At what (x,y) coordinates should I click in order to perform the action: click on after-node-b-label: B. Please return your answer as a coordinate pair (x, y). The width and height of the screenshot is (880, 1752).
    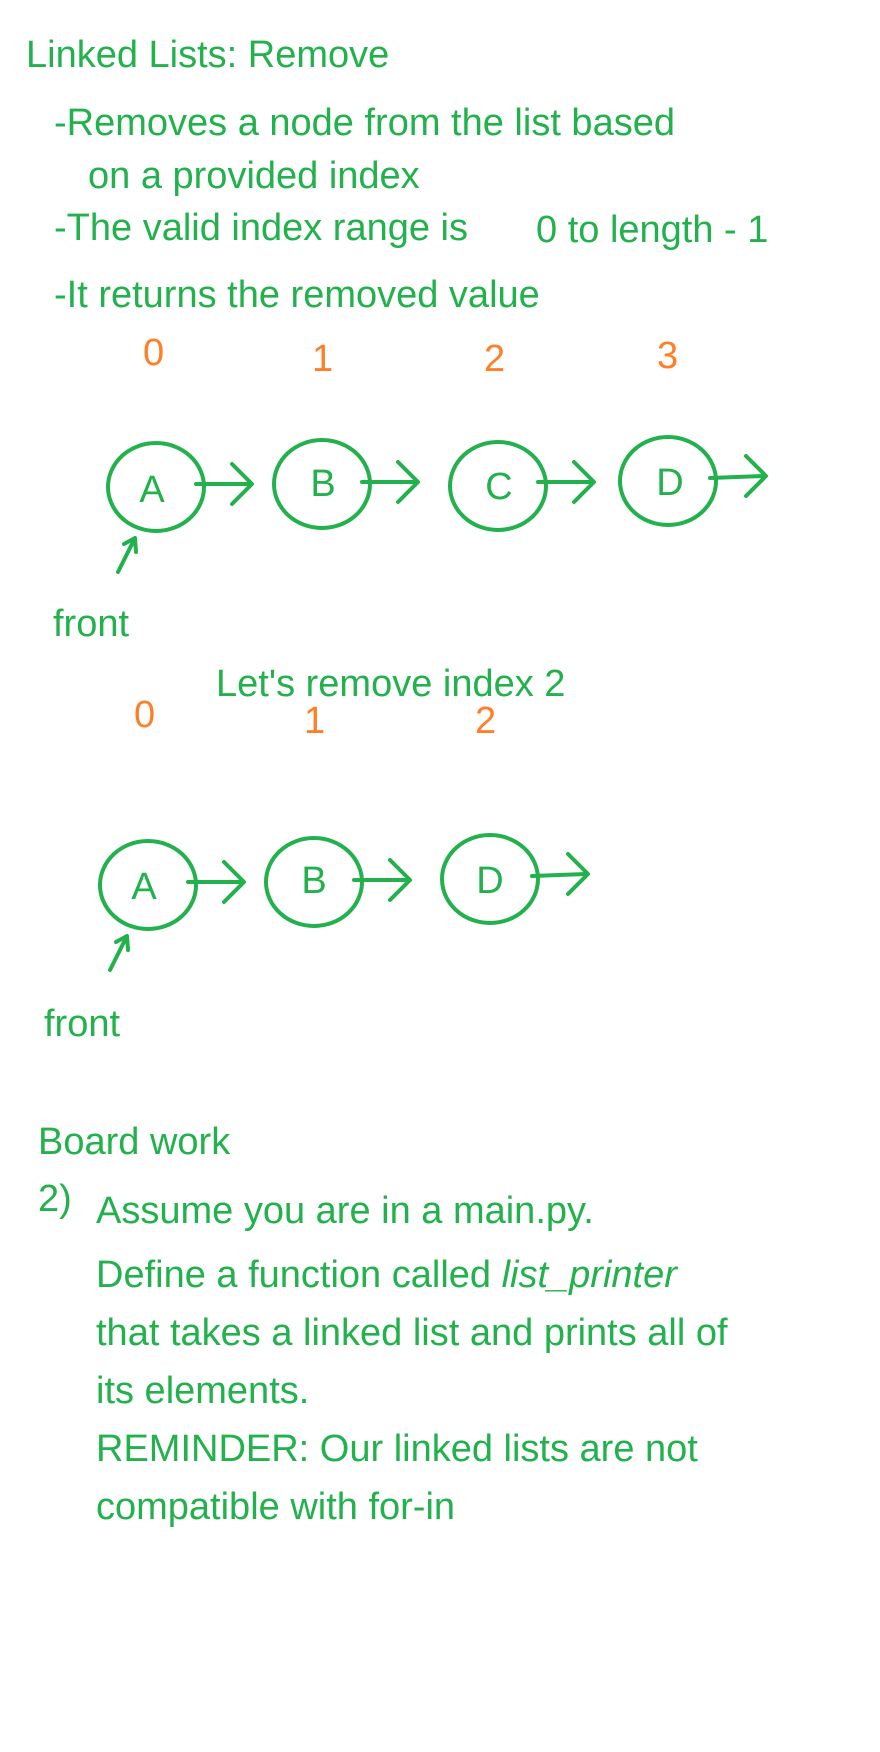
    Looking at the image, I should click on (313, 881).